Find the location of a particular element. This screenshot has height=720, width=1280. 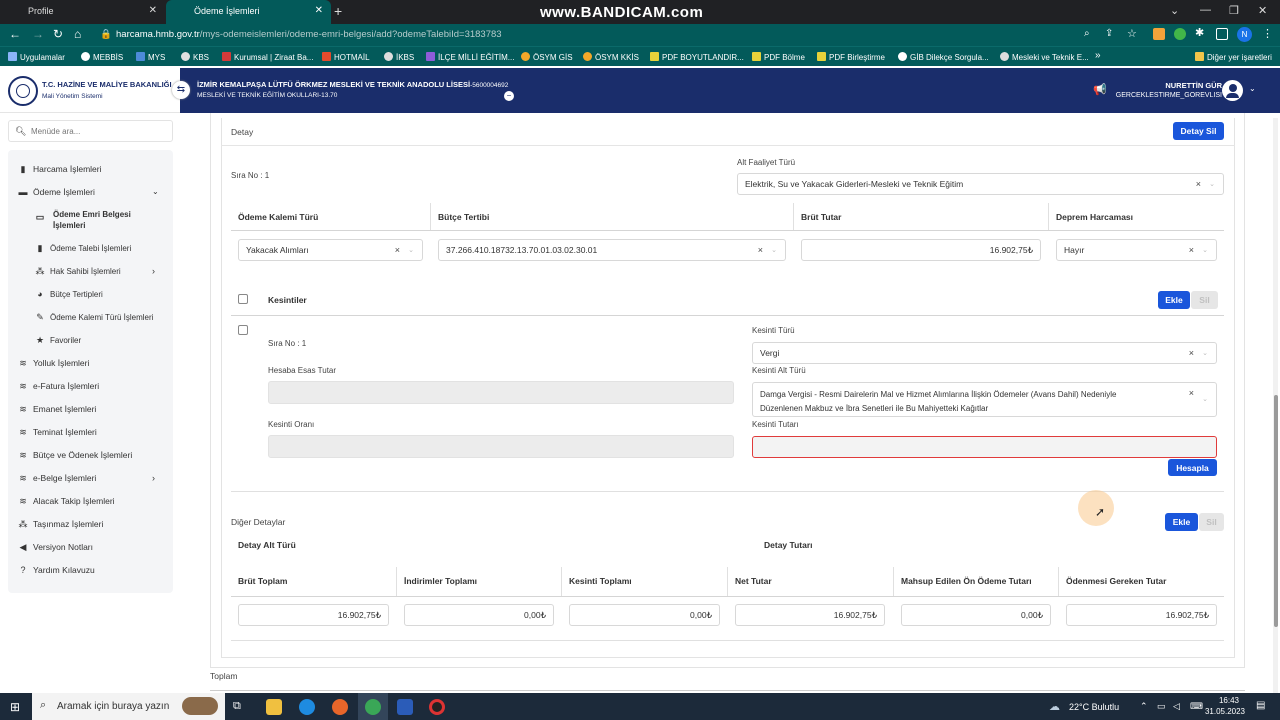

megaphone-icon: 📢 is located at coordinates (1100, 89).